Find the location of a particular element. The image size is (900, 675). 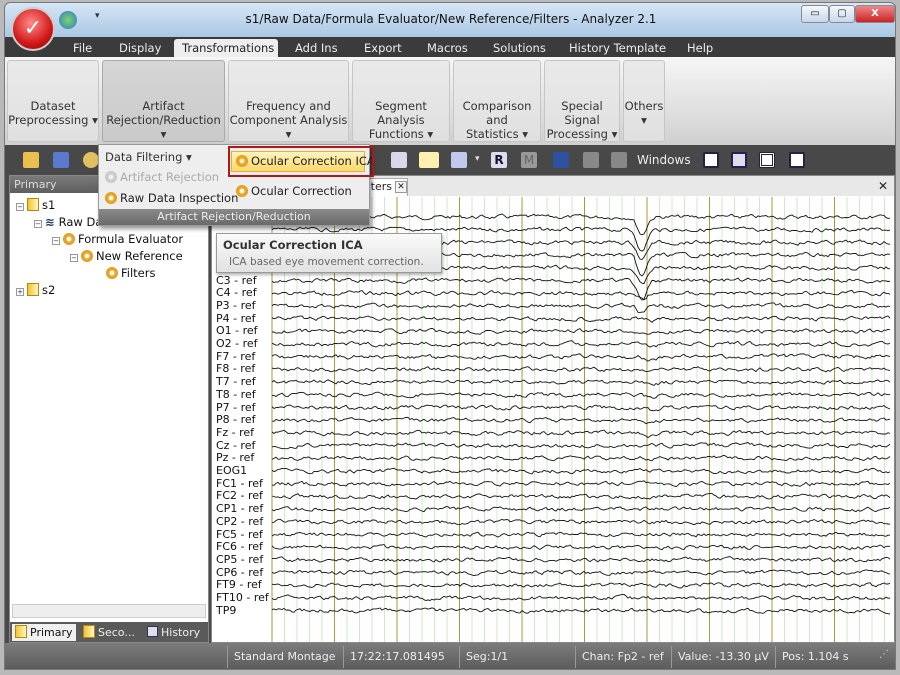

zoom-icon is located at coordinates (91, 160).